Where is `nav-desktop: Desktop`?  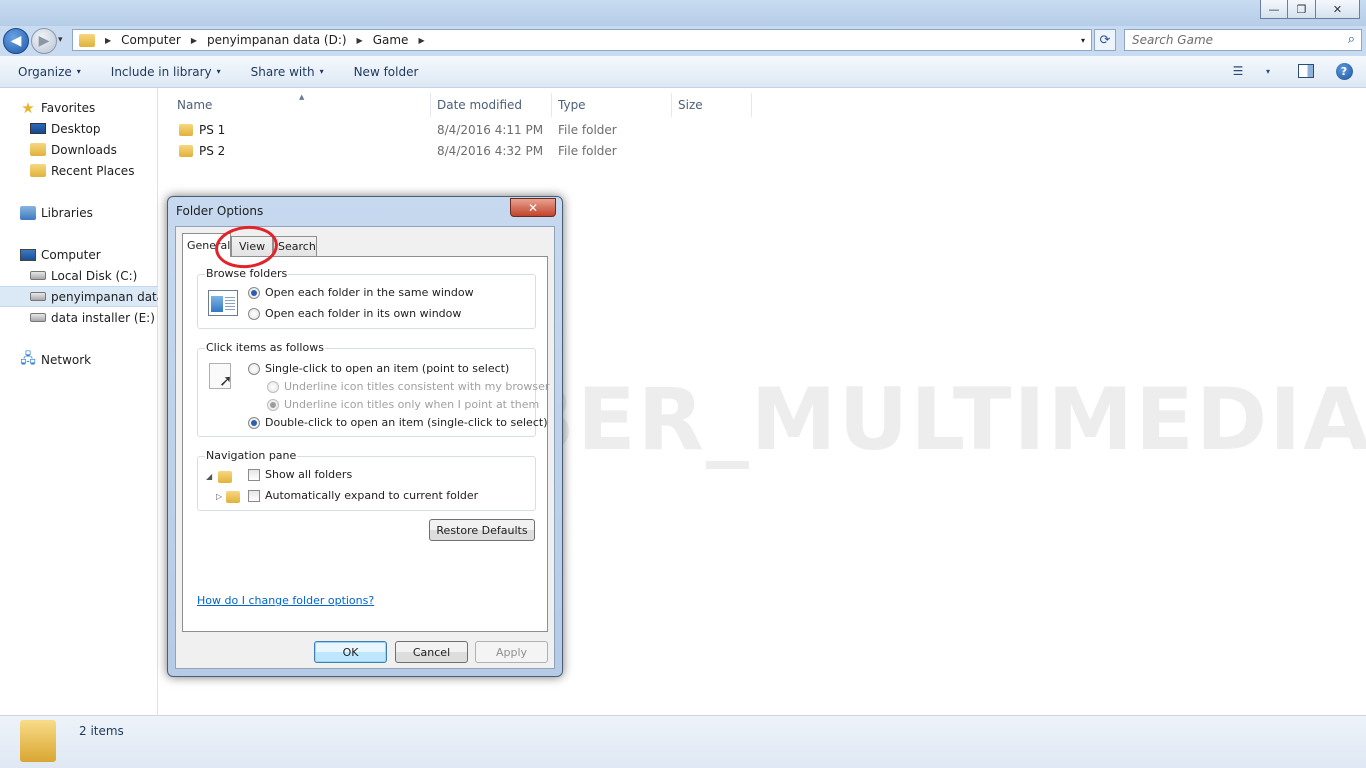 nav-desktop: Desktop is located at coordinates (79, 128).